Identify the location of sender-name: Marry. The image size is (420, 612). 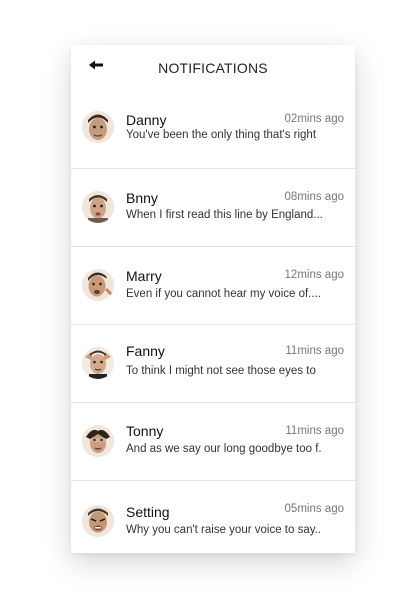
(144, 276).